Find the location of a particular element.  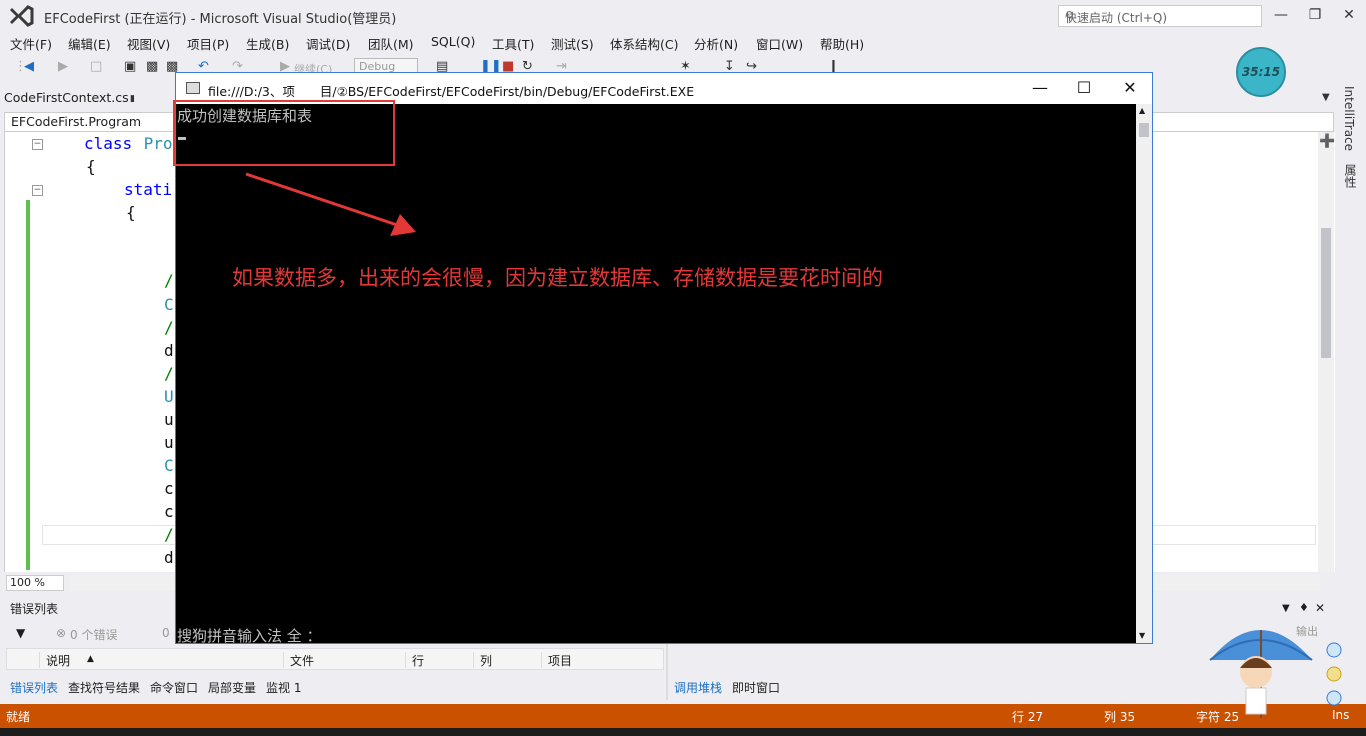

menu-sql: SQL(Q) is located at coordinates (453, 41).